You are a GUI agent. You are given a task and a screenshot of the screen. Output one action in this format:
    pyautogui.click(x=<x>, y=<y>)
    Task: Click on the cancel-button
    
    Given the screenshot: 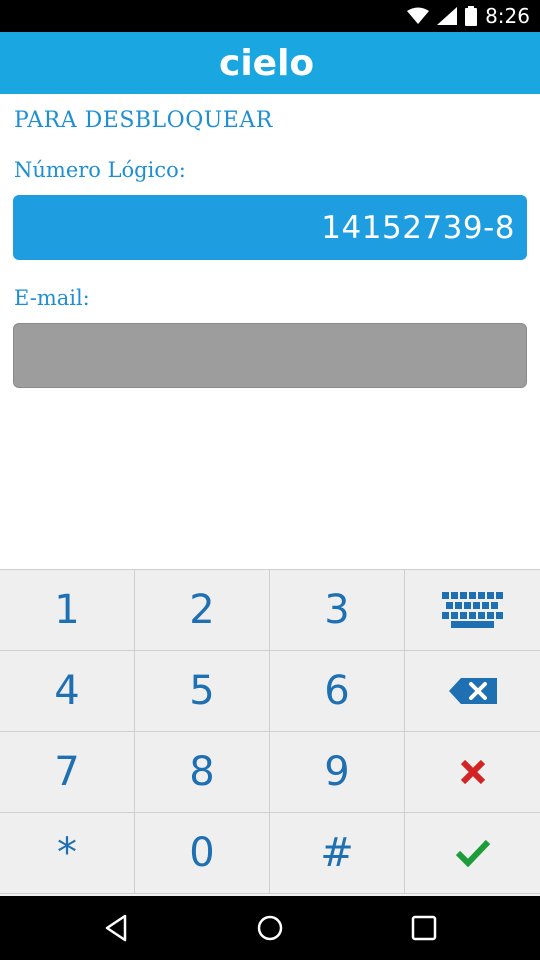 What is the action you would take?
    pyautogui.click(x=472, y=772)
    